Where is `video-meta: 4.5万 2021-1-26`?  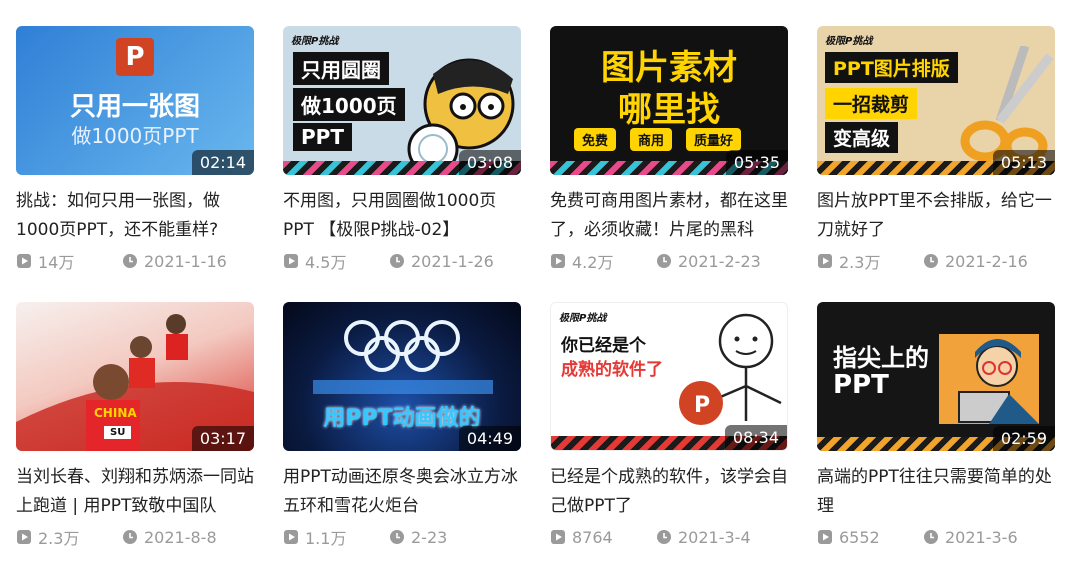
video-meta: 4.5万 2021-1-26 is located at coordinates (402, 261).